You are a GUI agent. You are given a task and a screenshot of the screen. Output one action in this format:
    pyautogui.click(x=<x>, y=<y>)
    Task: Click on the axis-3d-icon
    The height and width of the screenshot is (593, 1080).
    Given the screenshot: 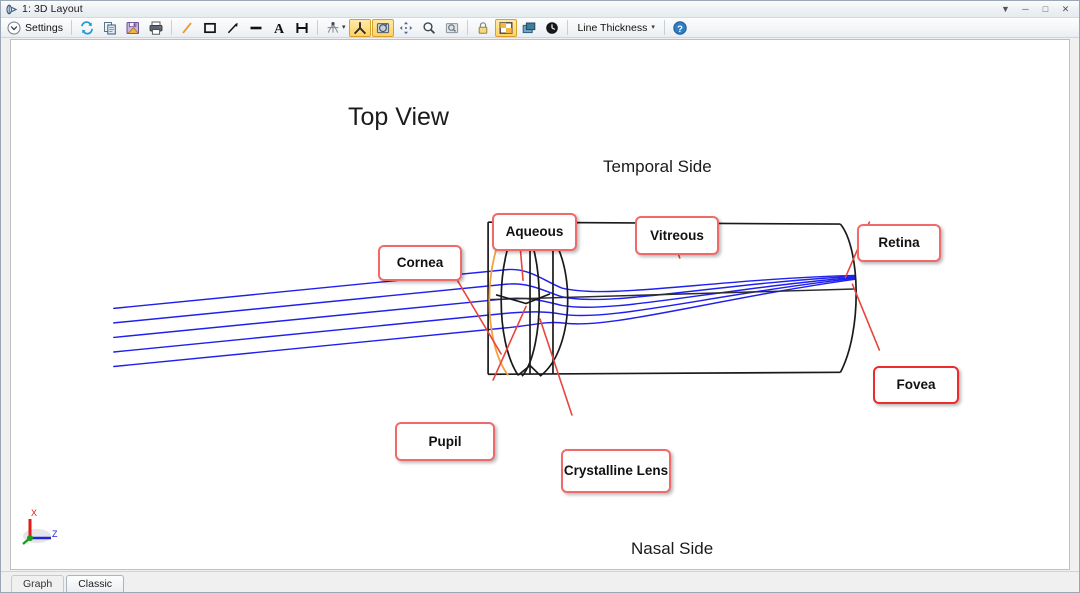 What is the action you would take?
    pyautogui.click(x=360, y=28)
    